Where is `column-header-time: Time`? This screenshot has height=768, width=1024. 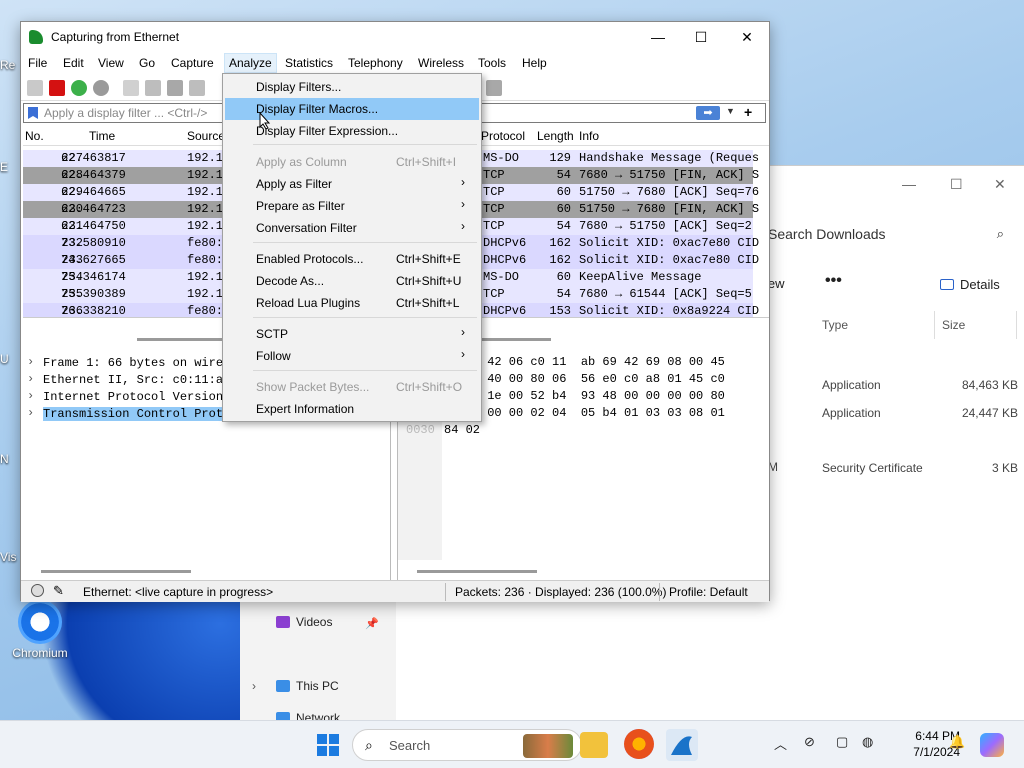
column-header-time: Time is located at coordinates (102, 136).